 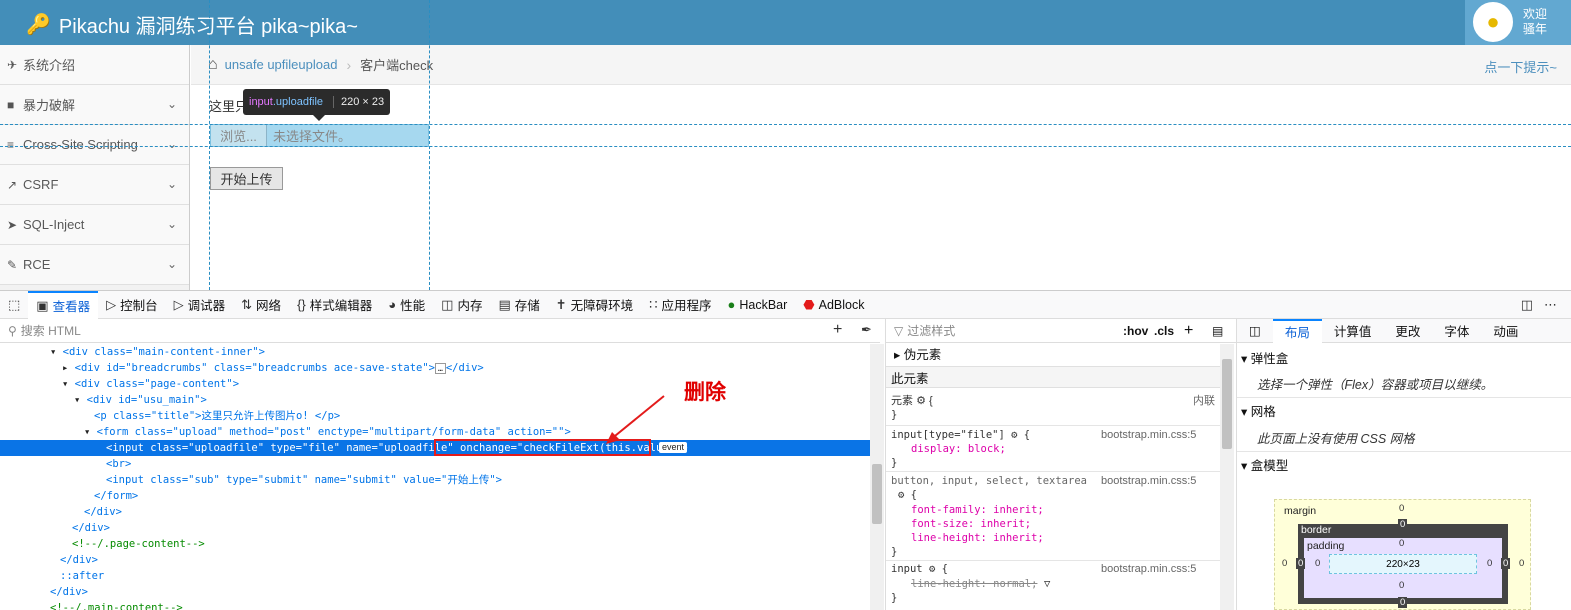 What do you see at coordinates (960, 435) in the screenshot?
I see `rule-selector: input[type="file"] ⚙ {` at bounding box center [960, 435].